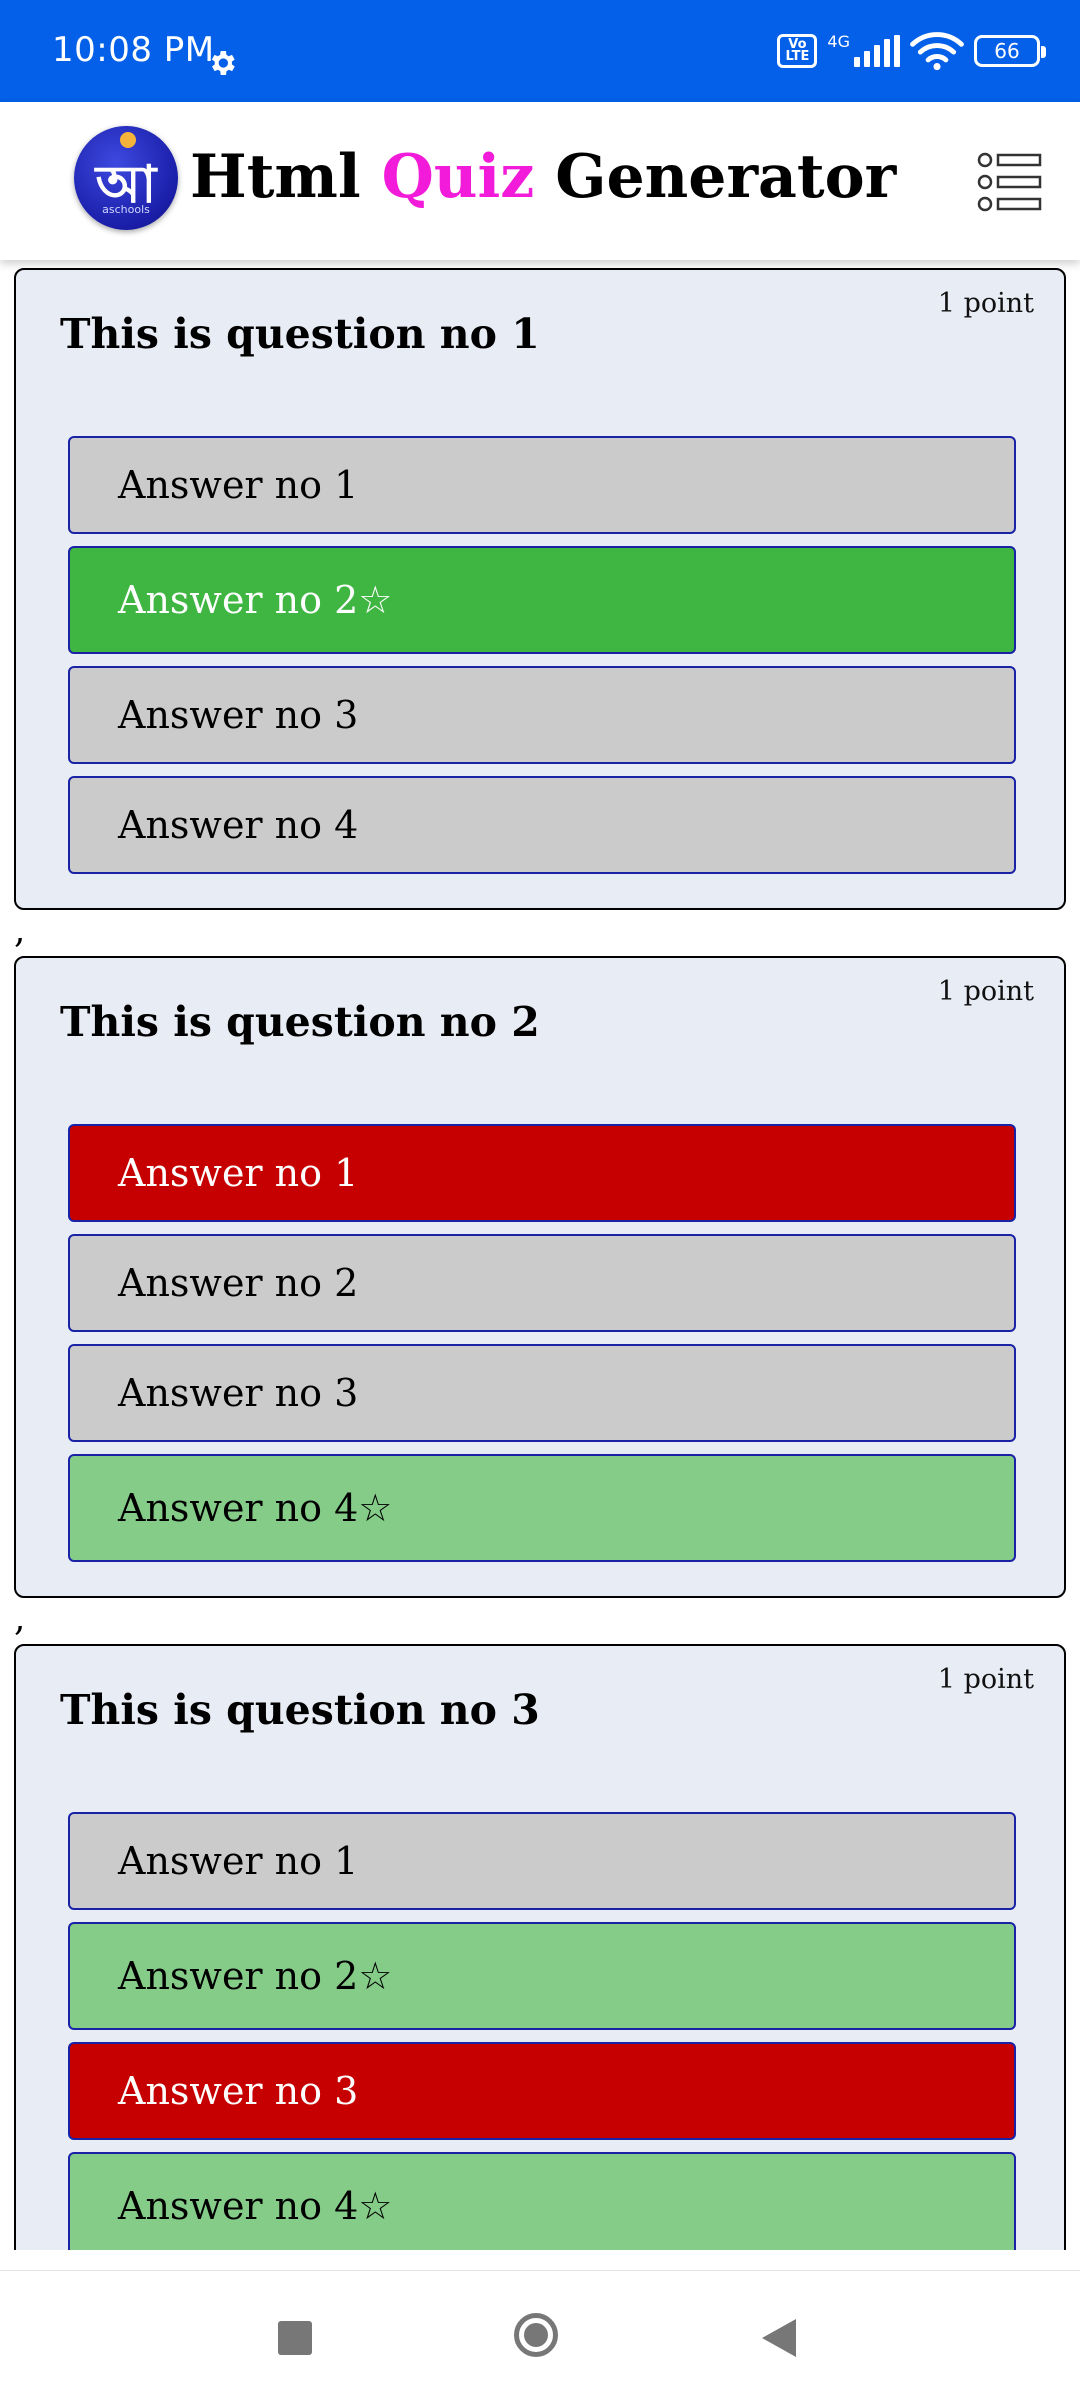 The height and width of the screenshot is (2401, 1080). Describe the element at coordinates (726, 177) in the screenshot. I see `title-part-generator: Generator` at that location.